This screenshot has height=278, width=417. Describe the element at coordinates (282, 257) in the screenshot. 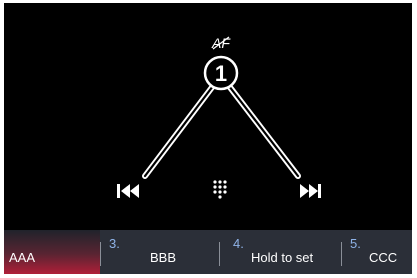

I see `preset-label: Hold to set` at that location.